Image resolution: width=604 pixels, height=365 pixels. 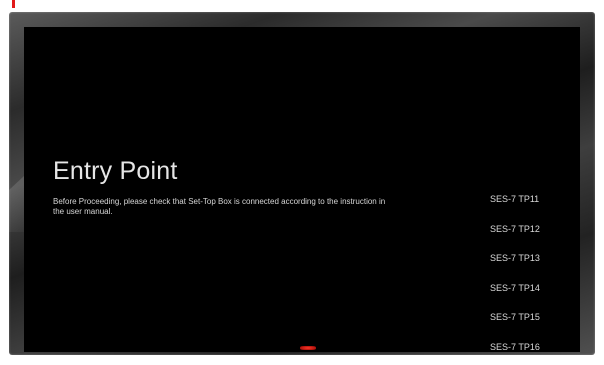 What do you see at coordinates (308, 348) in the screenshot?
I see `power-led-indicator` at bounding box center [308, 348].